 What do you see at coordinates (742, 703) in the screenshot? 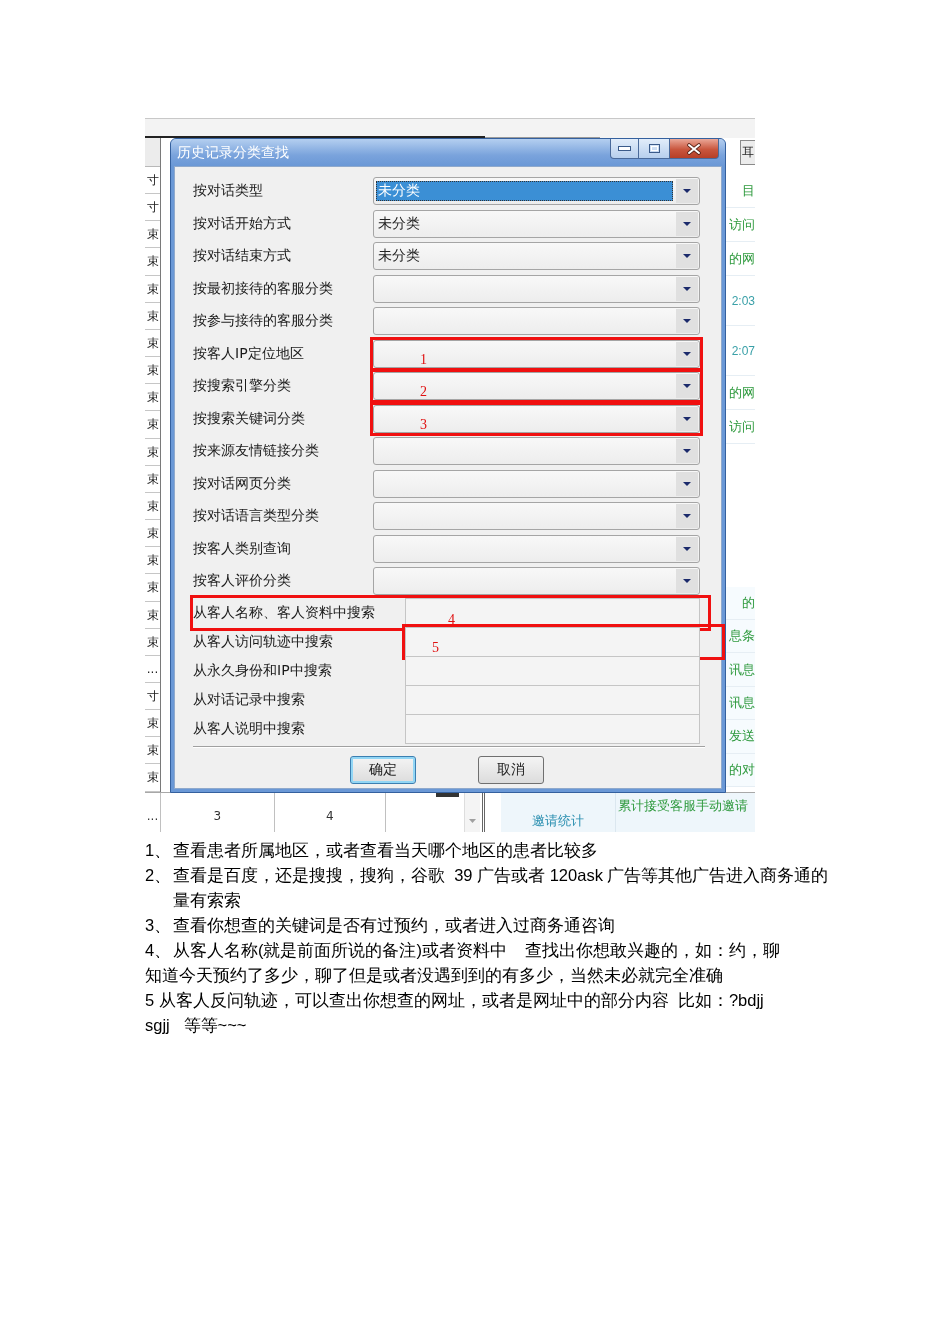
I see `cell-text: 讯息` at bounding box center [742, 703].